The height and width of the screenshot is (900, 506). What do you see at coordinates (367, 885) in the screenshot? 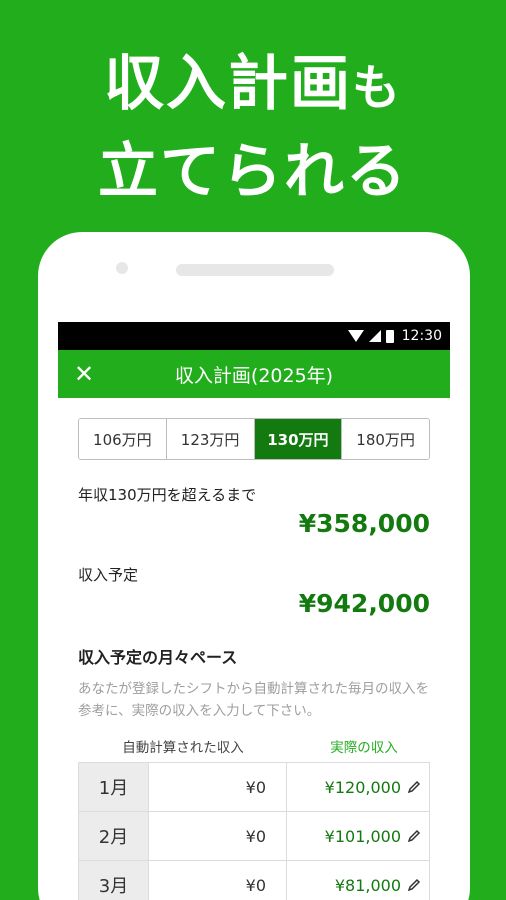
I see `actual-income-value: ¥81,000` at bounding box center [367, 885].